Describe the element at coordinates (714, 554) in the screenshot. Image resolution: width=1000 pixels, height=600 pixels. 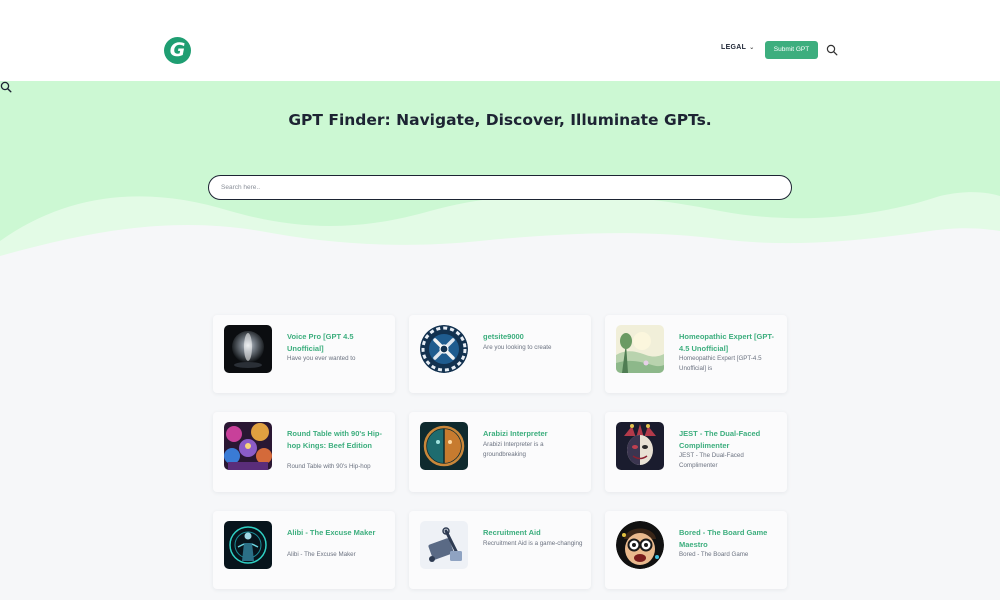
I see `gpt-card-description: Bored - The Board Game` at that location.